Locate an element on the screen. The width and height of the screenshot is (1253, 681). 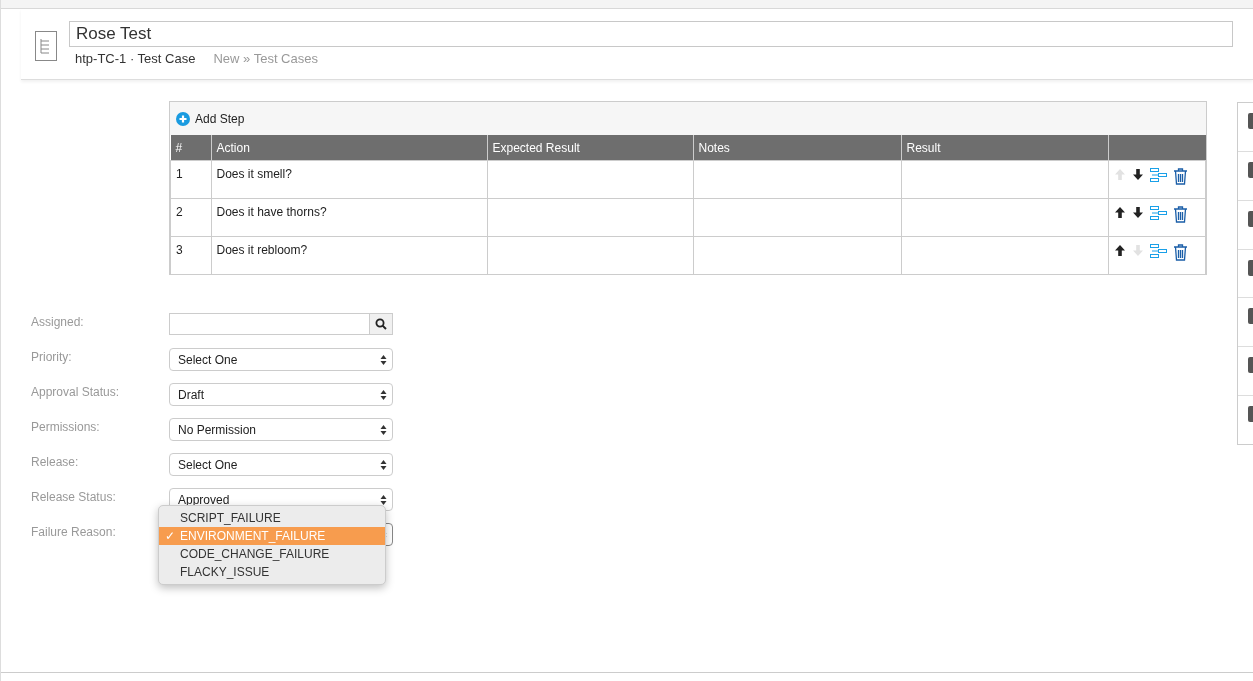
document-icon is located at coordinates (46, 46).